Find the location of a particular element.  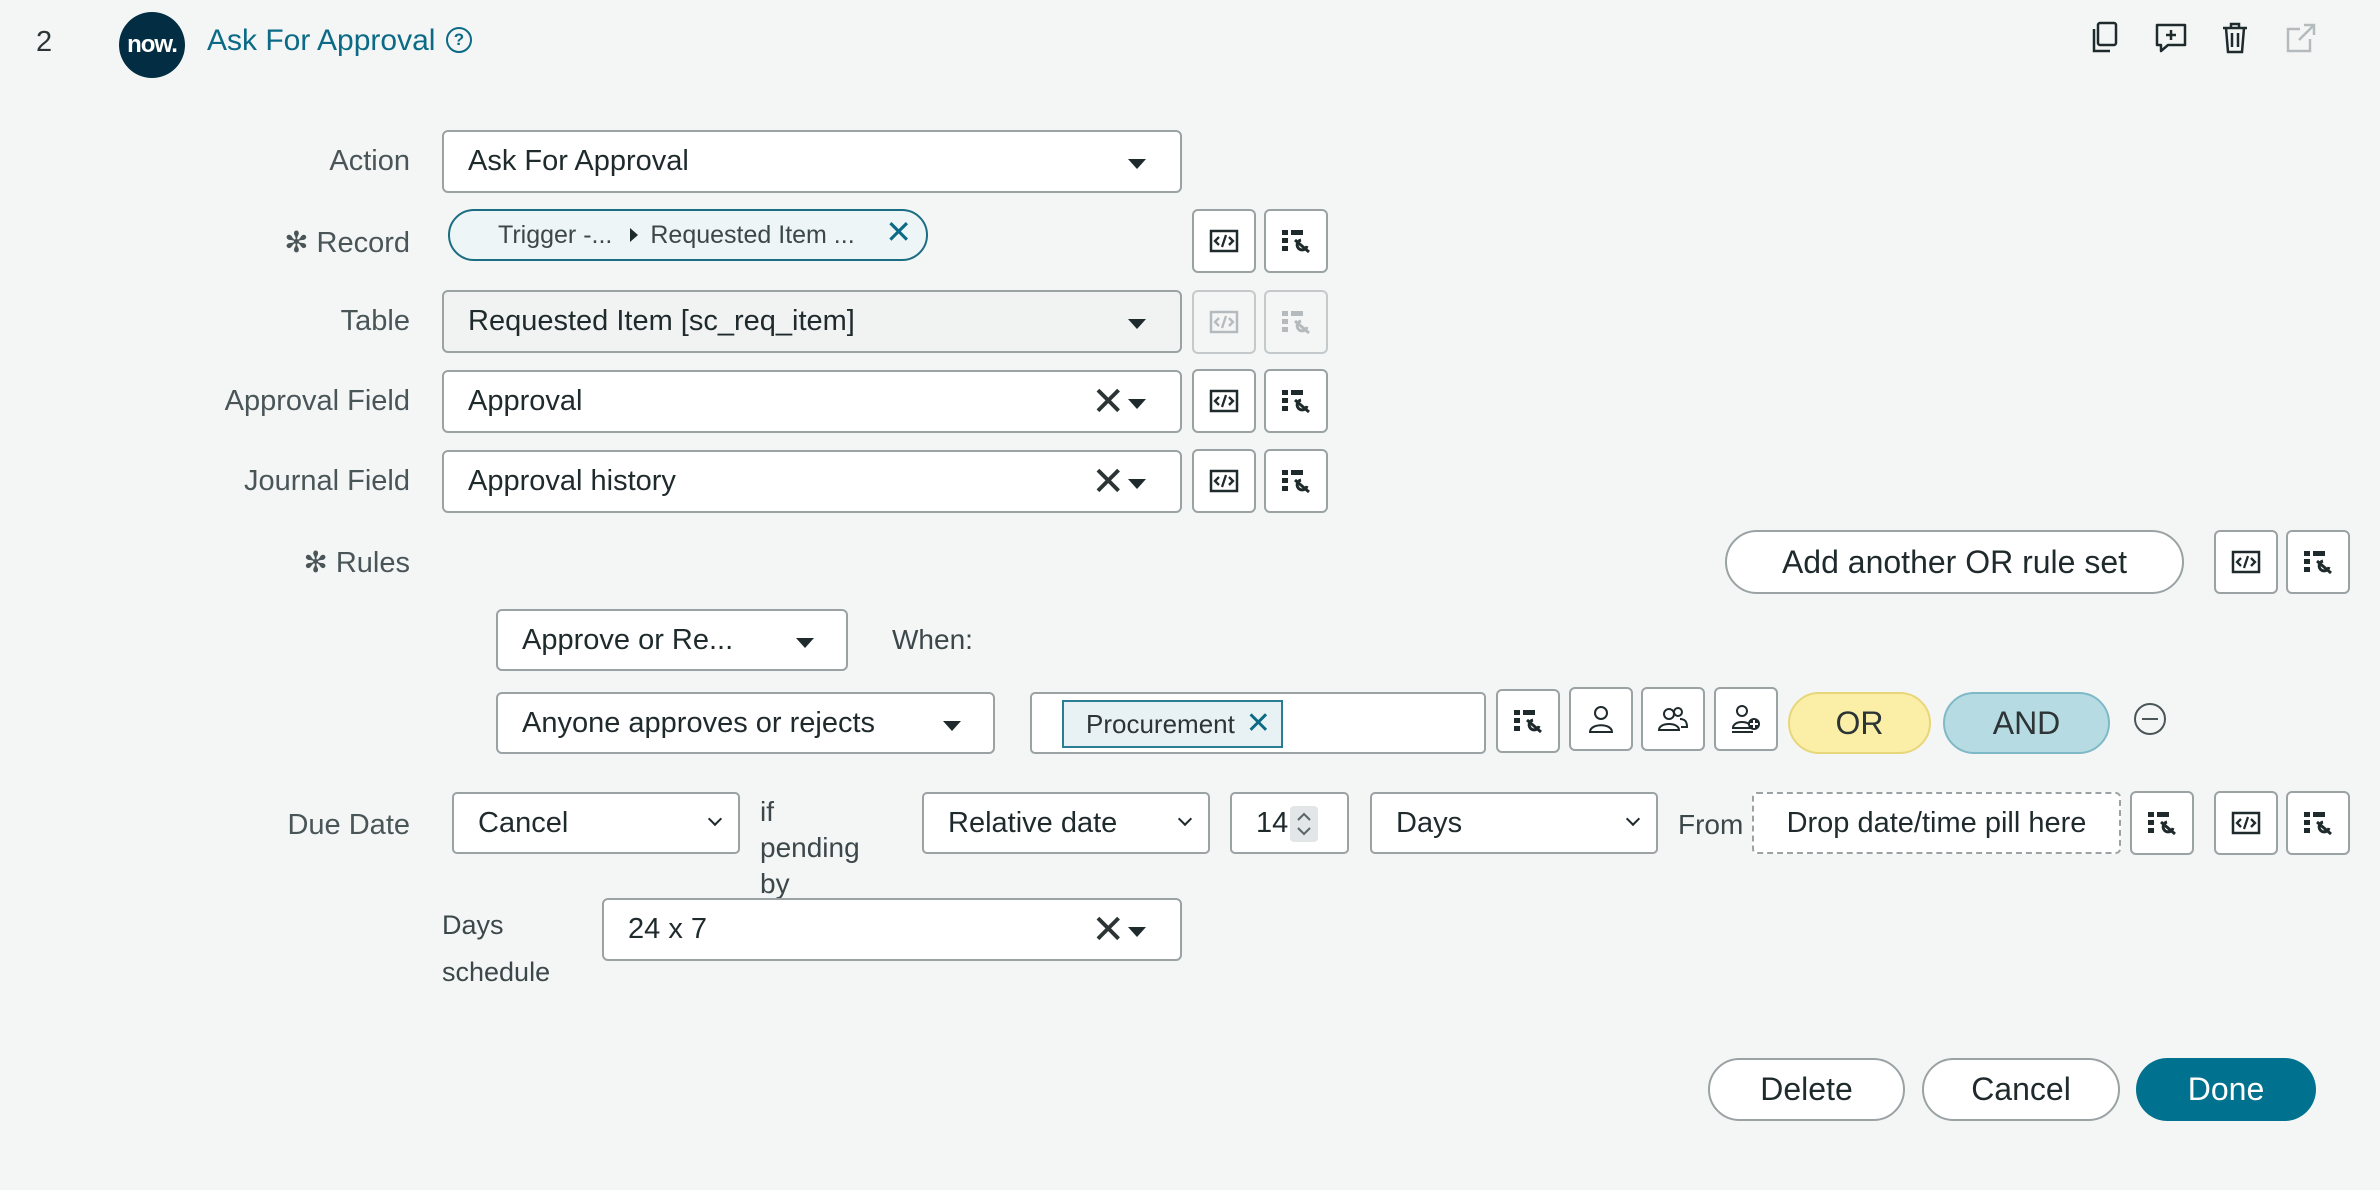

table-value: Requested Item [sc_req_item] is located at coordinates (661, 321).